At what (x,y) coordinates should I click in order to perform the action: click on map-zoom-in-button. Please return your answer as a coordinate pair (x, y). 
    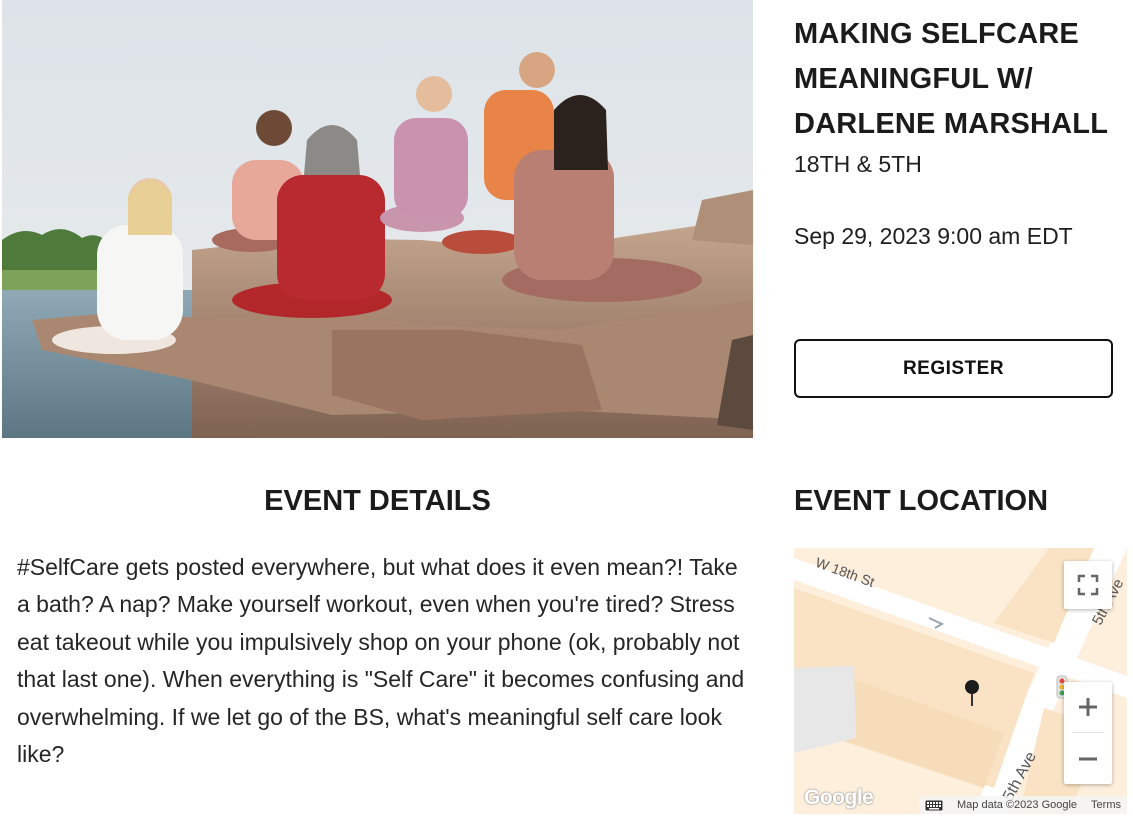
    Looking at the image, I should click on (1088, 707).